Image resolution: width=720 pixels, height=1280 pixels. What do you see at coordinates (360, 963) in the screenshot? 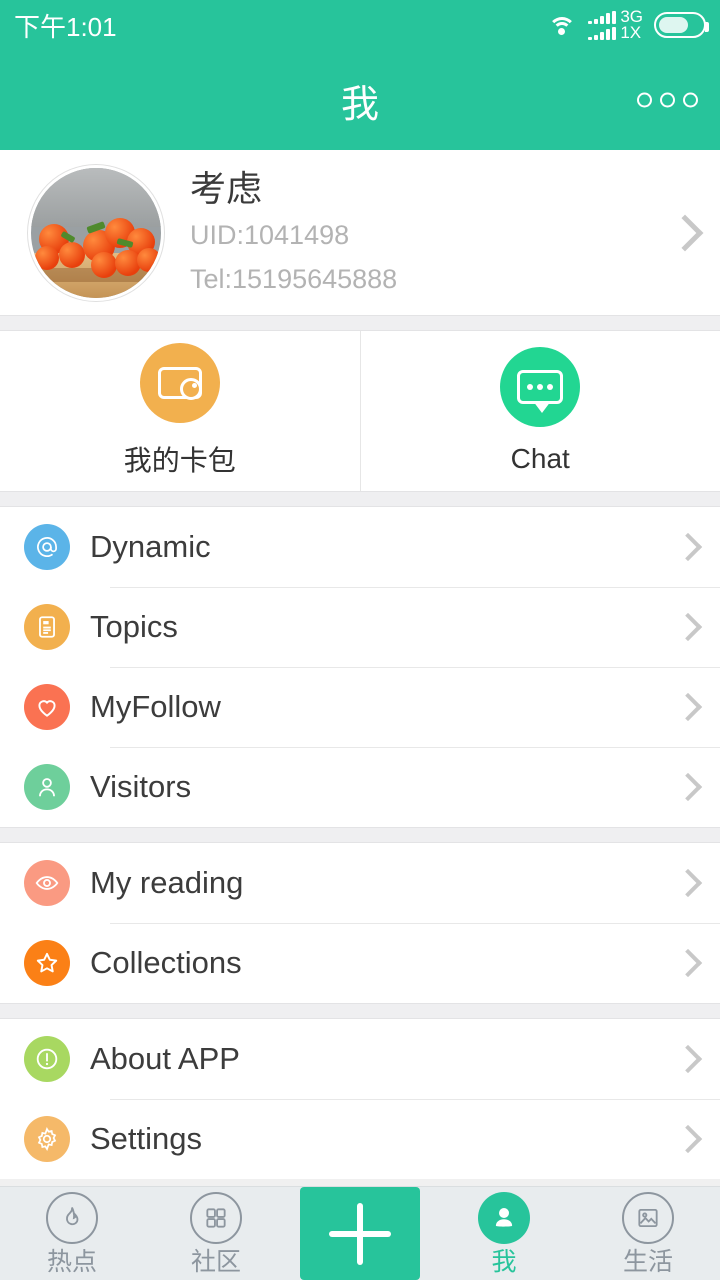
I see `list-item-collections: Collections` at bounding box center [360, 963].